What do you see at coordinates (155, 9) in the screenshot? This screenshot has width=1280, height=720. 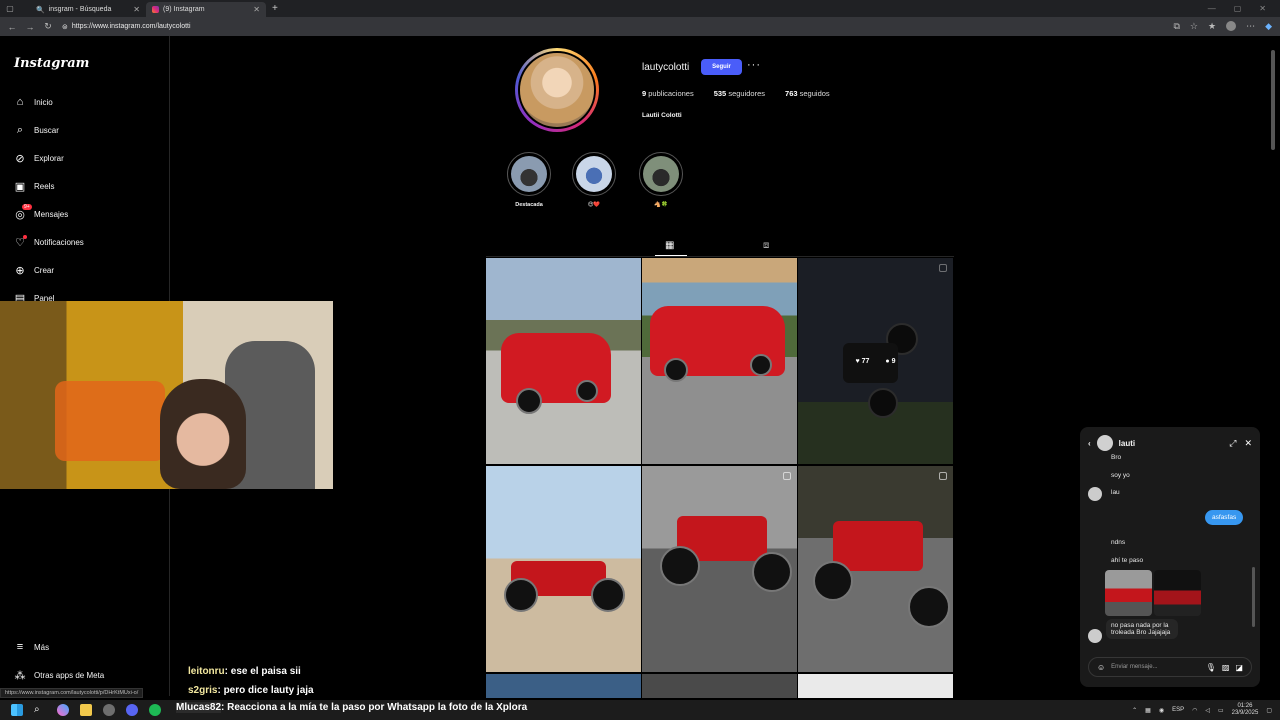 I see `instagram-favicon-icon` at bounding box center [155, 9].